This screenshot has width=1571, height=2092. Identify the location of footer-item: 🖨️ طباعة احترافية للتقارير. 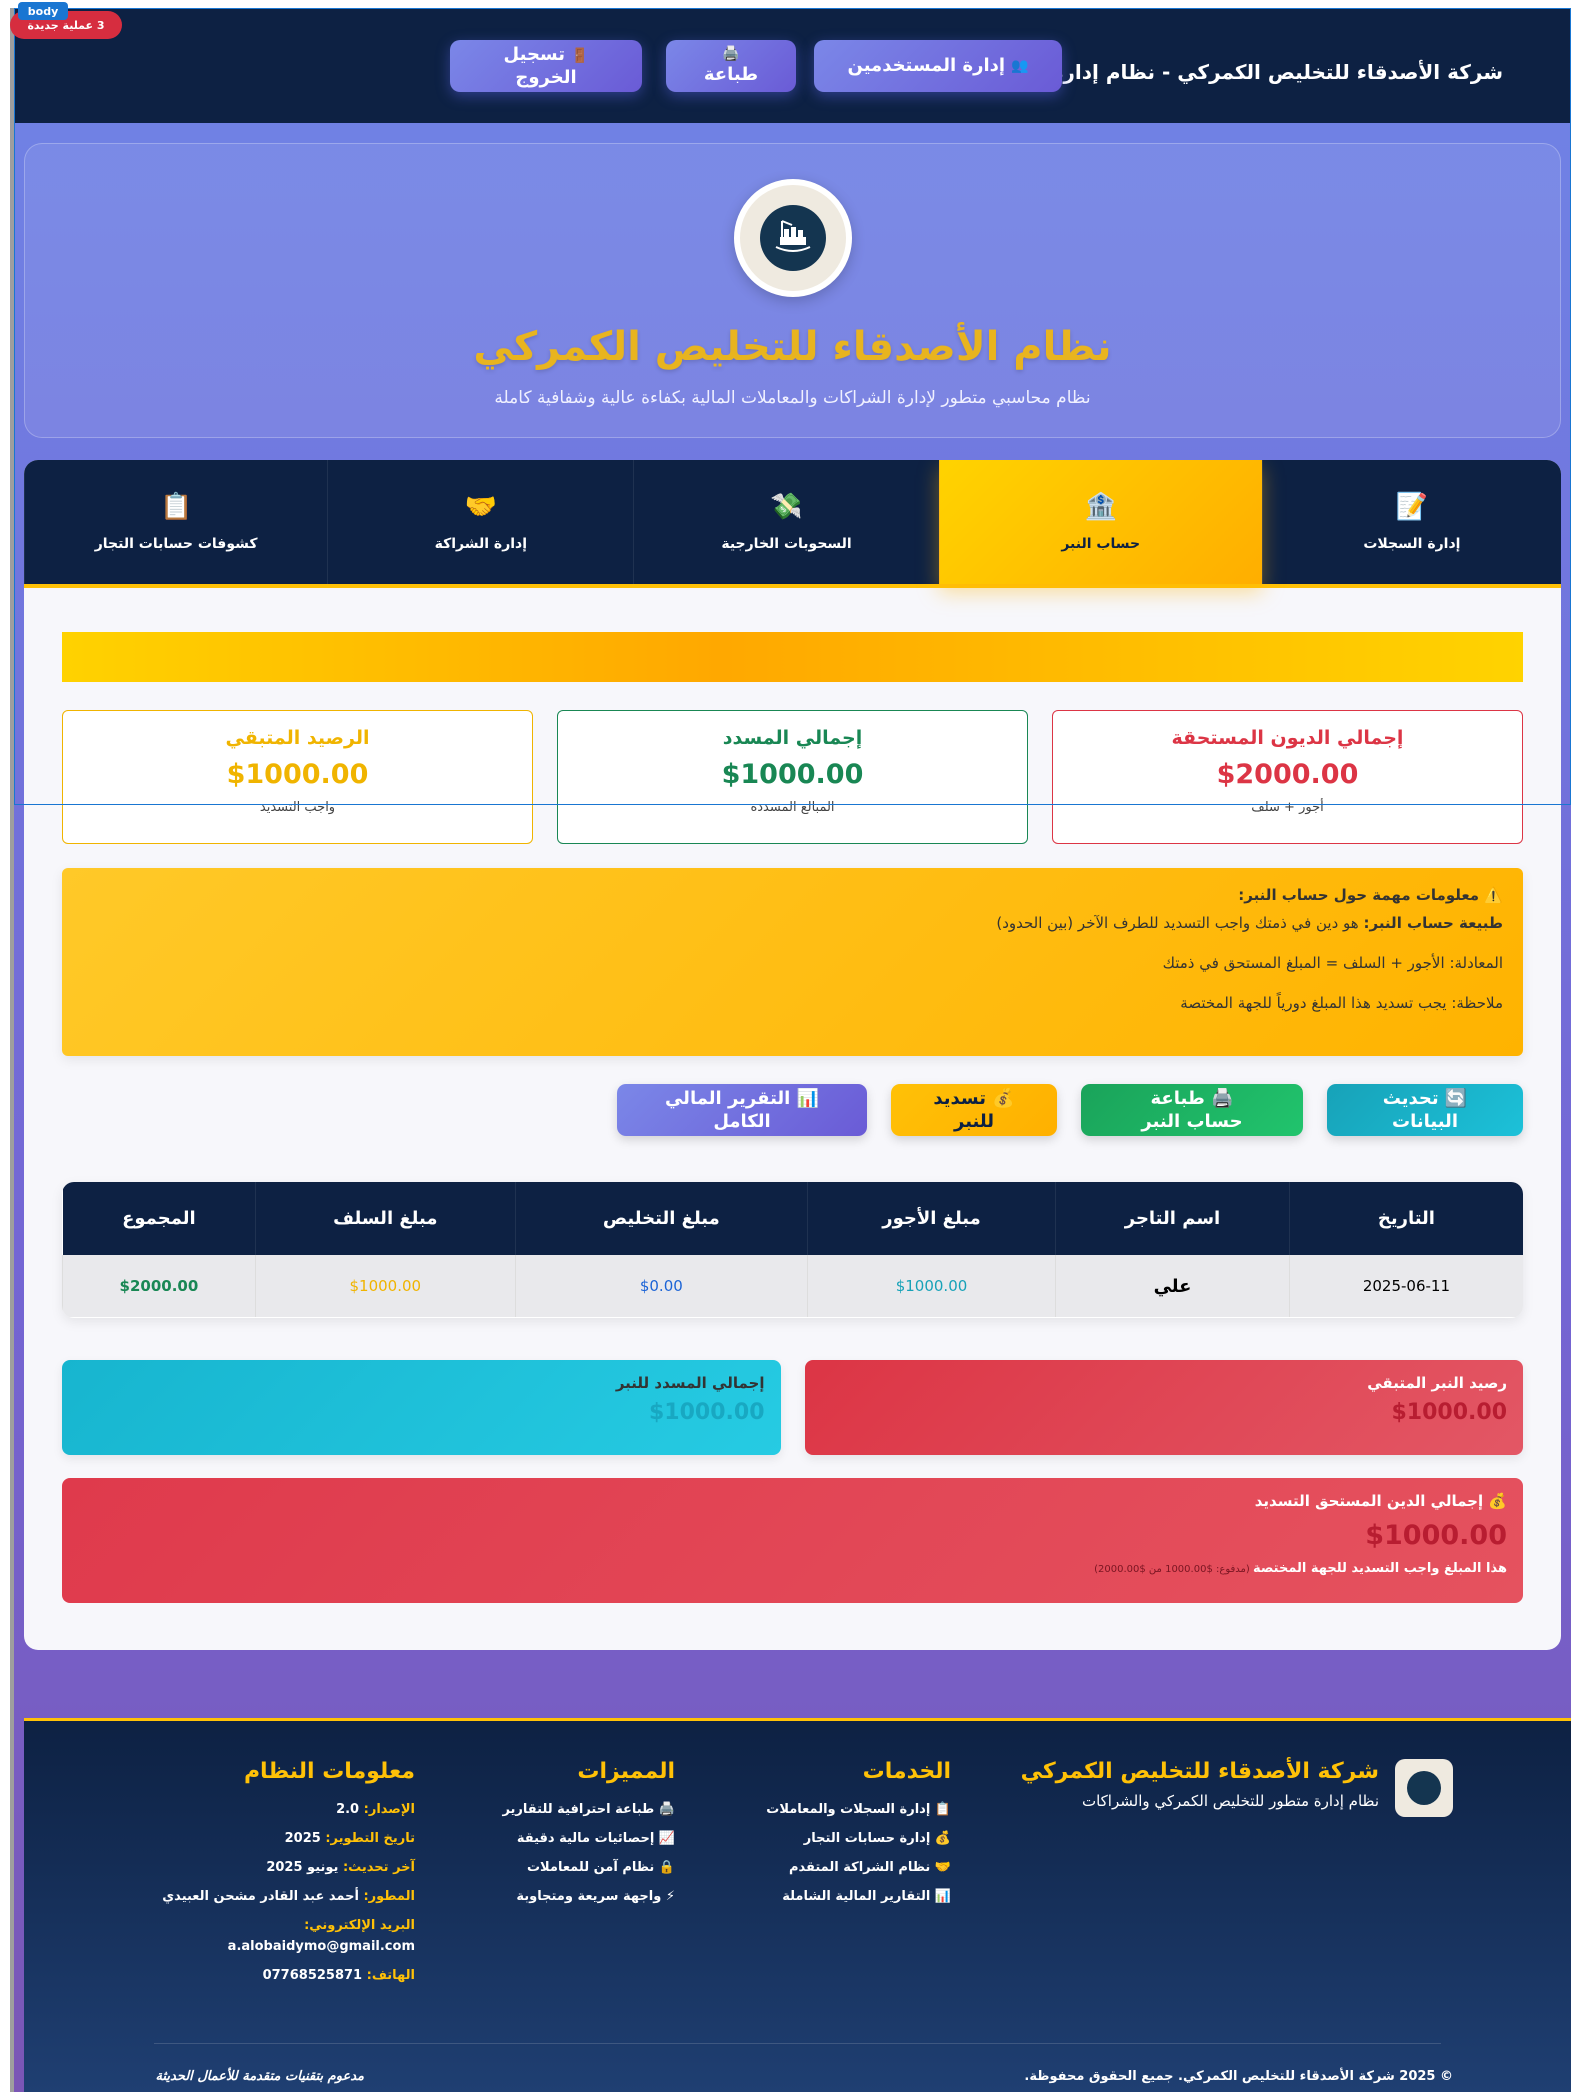
(588, 1809).